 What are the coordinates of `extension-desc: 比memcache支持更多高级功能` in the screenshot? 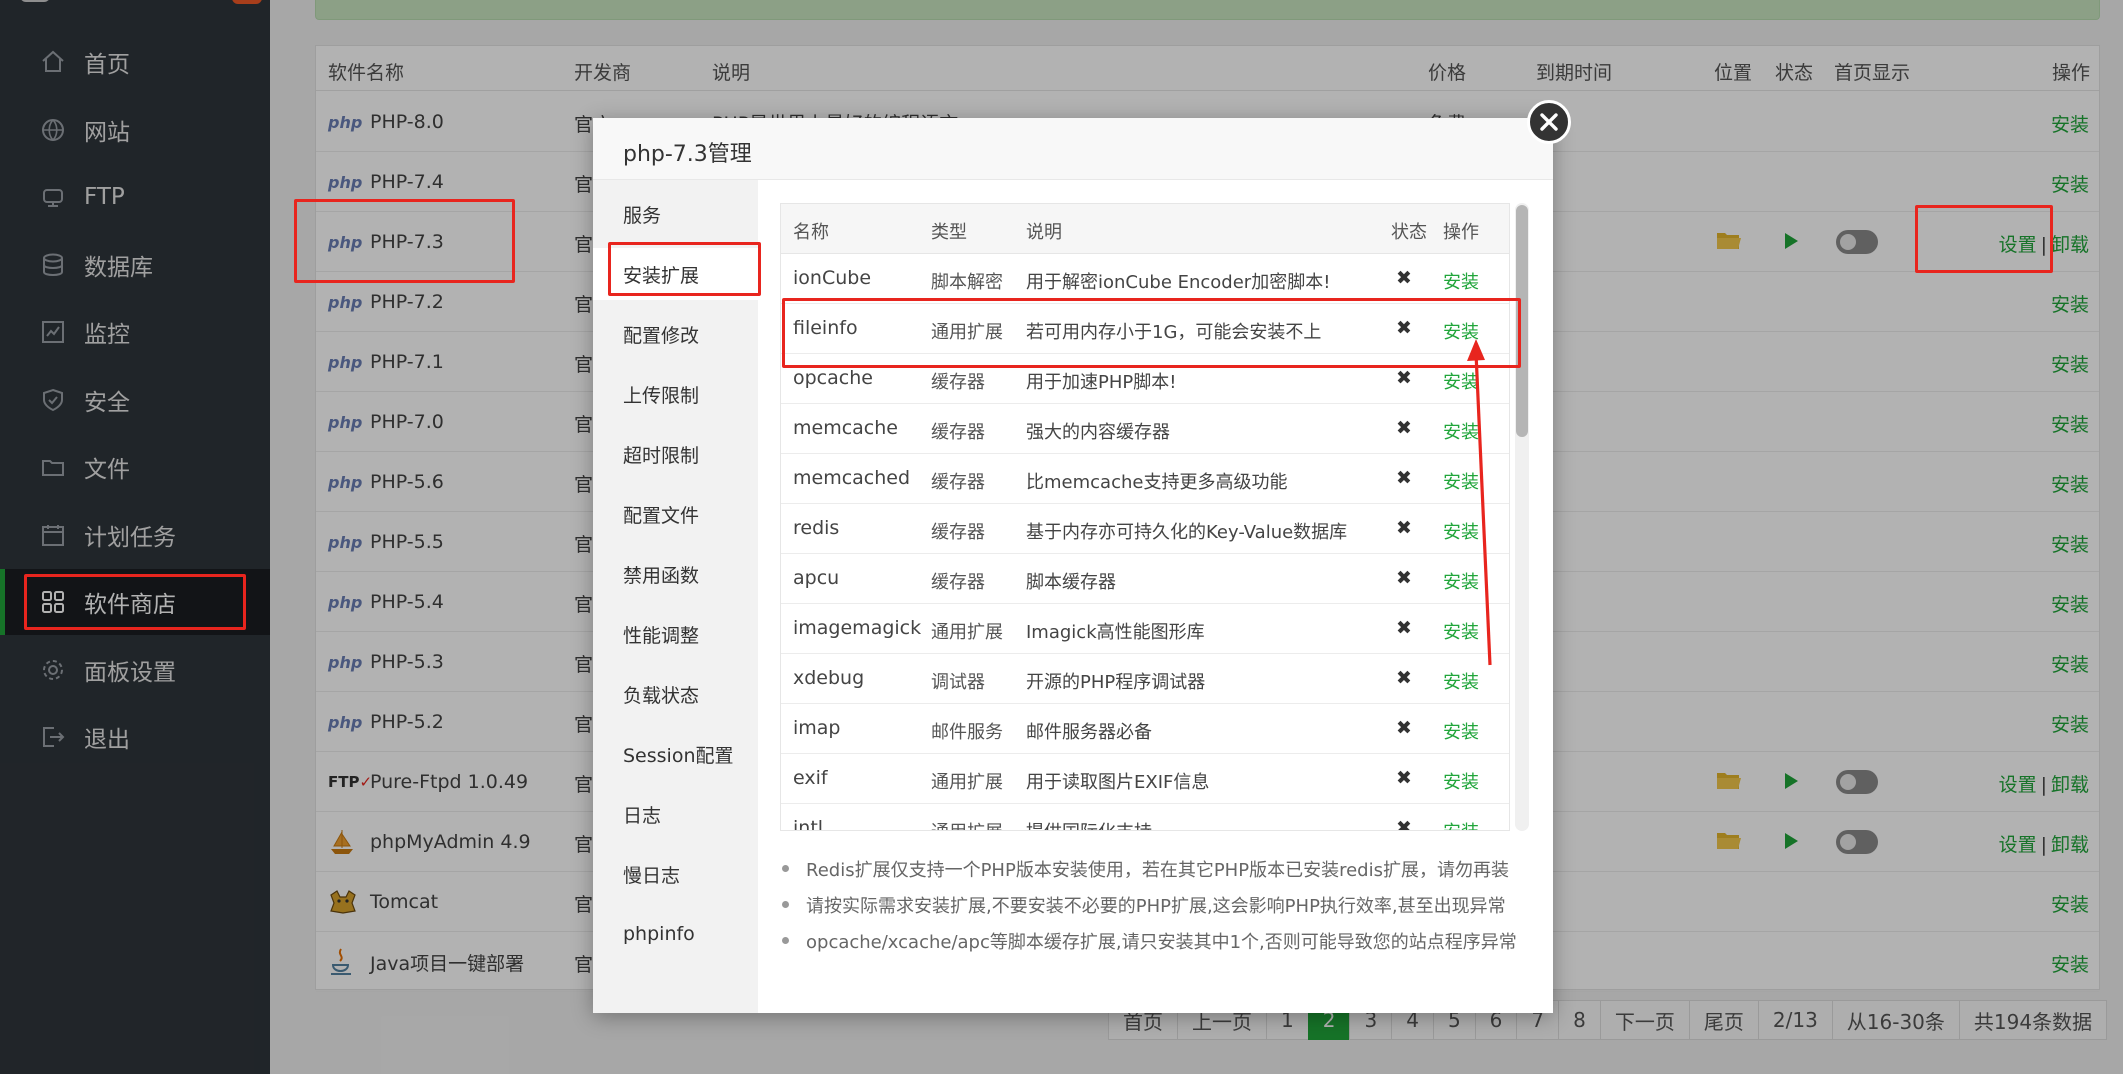 It's located at (1157, 482).